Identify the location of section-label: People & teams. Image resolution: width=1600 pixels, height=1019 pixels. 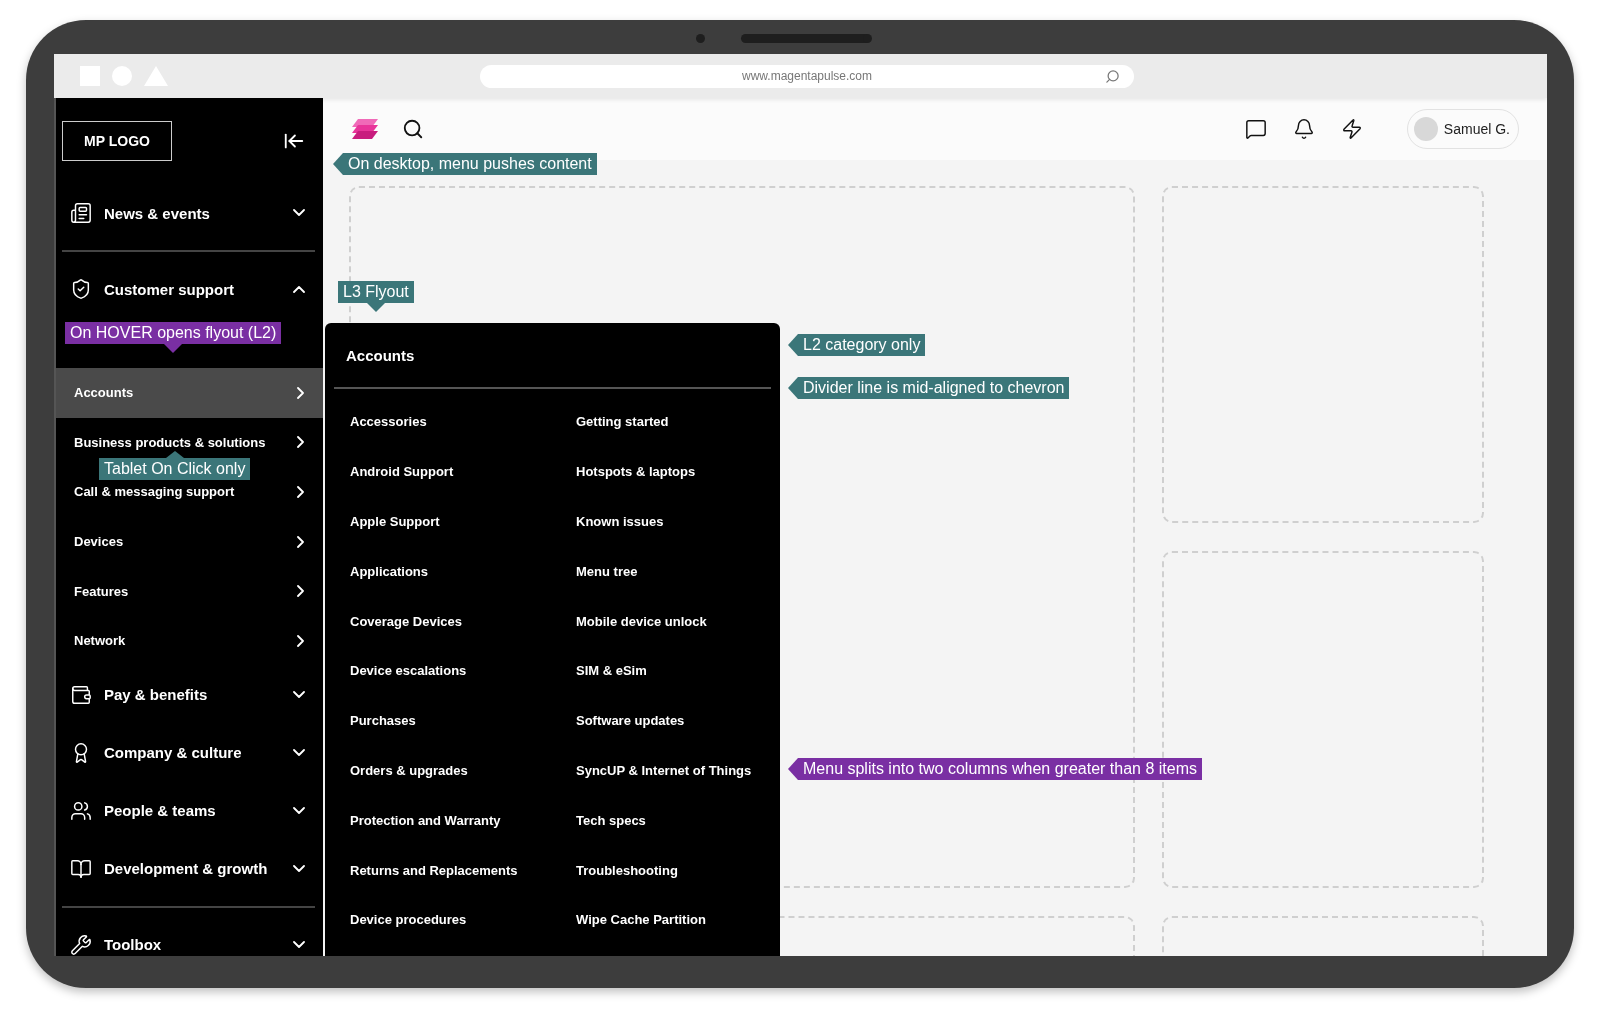
(160, 811).